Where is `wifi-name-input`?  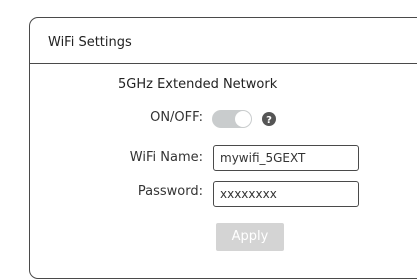 wifi-name-input is located at coordinates (286, 158).